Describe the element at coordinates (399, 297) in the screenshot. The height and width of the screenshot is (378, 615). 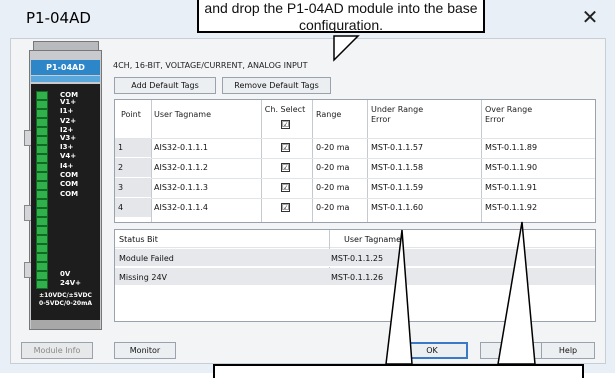
I see `bottom-callout-pointer-left` at that location.